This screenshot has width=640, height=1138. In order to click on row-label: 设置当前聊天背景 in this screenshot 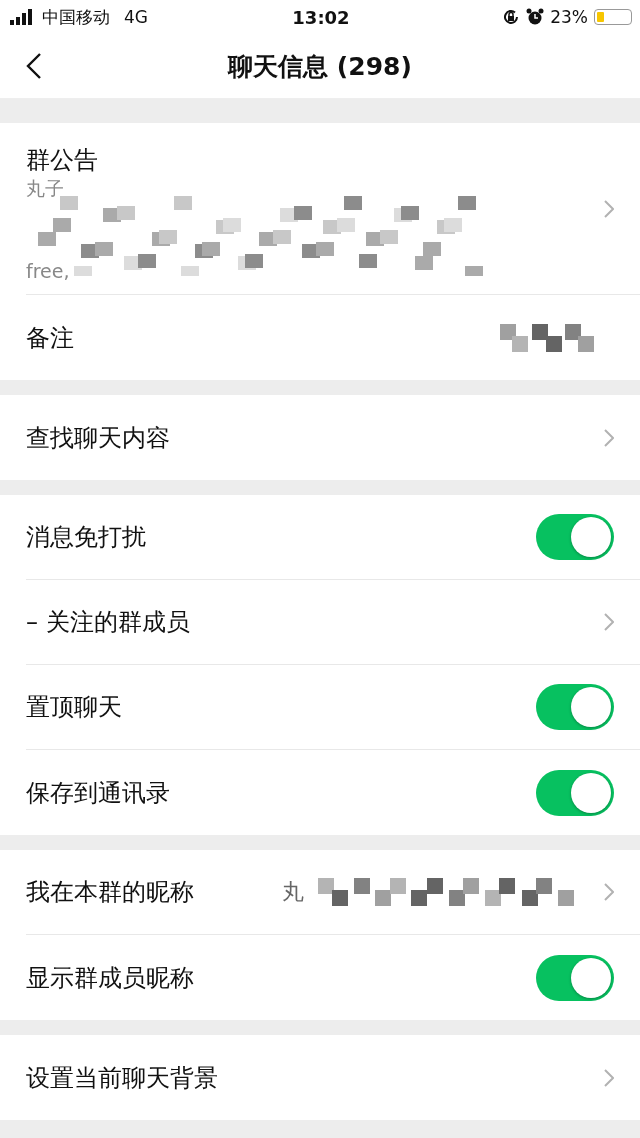, I will do `click(122, 1078)`.